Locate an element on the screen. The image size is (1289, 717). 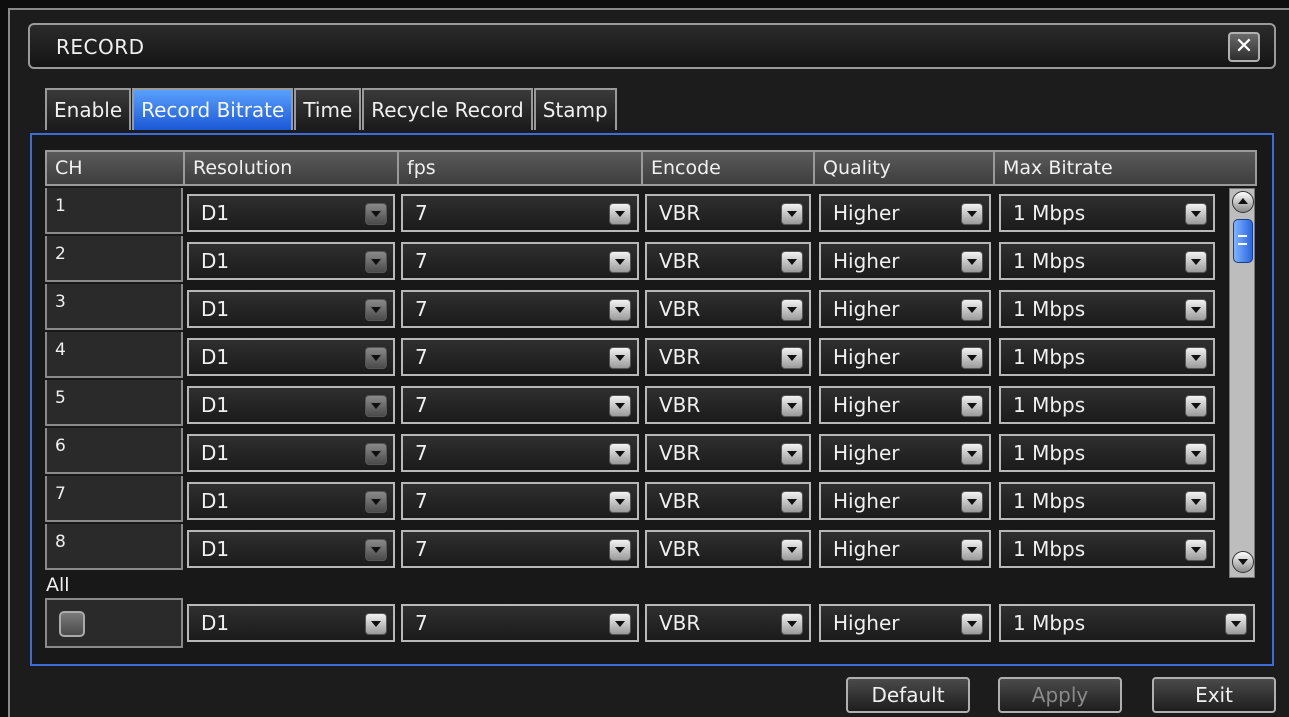
close-icon: ✕ is located at coordinates (1244, 46).